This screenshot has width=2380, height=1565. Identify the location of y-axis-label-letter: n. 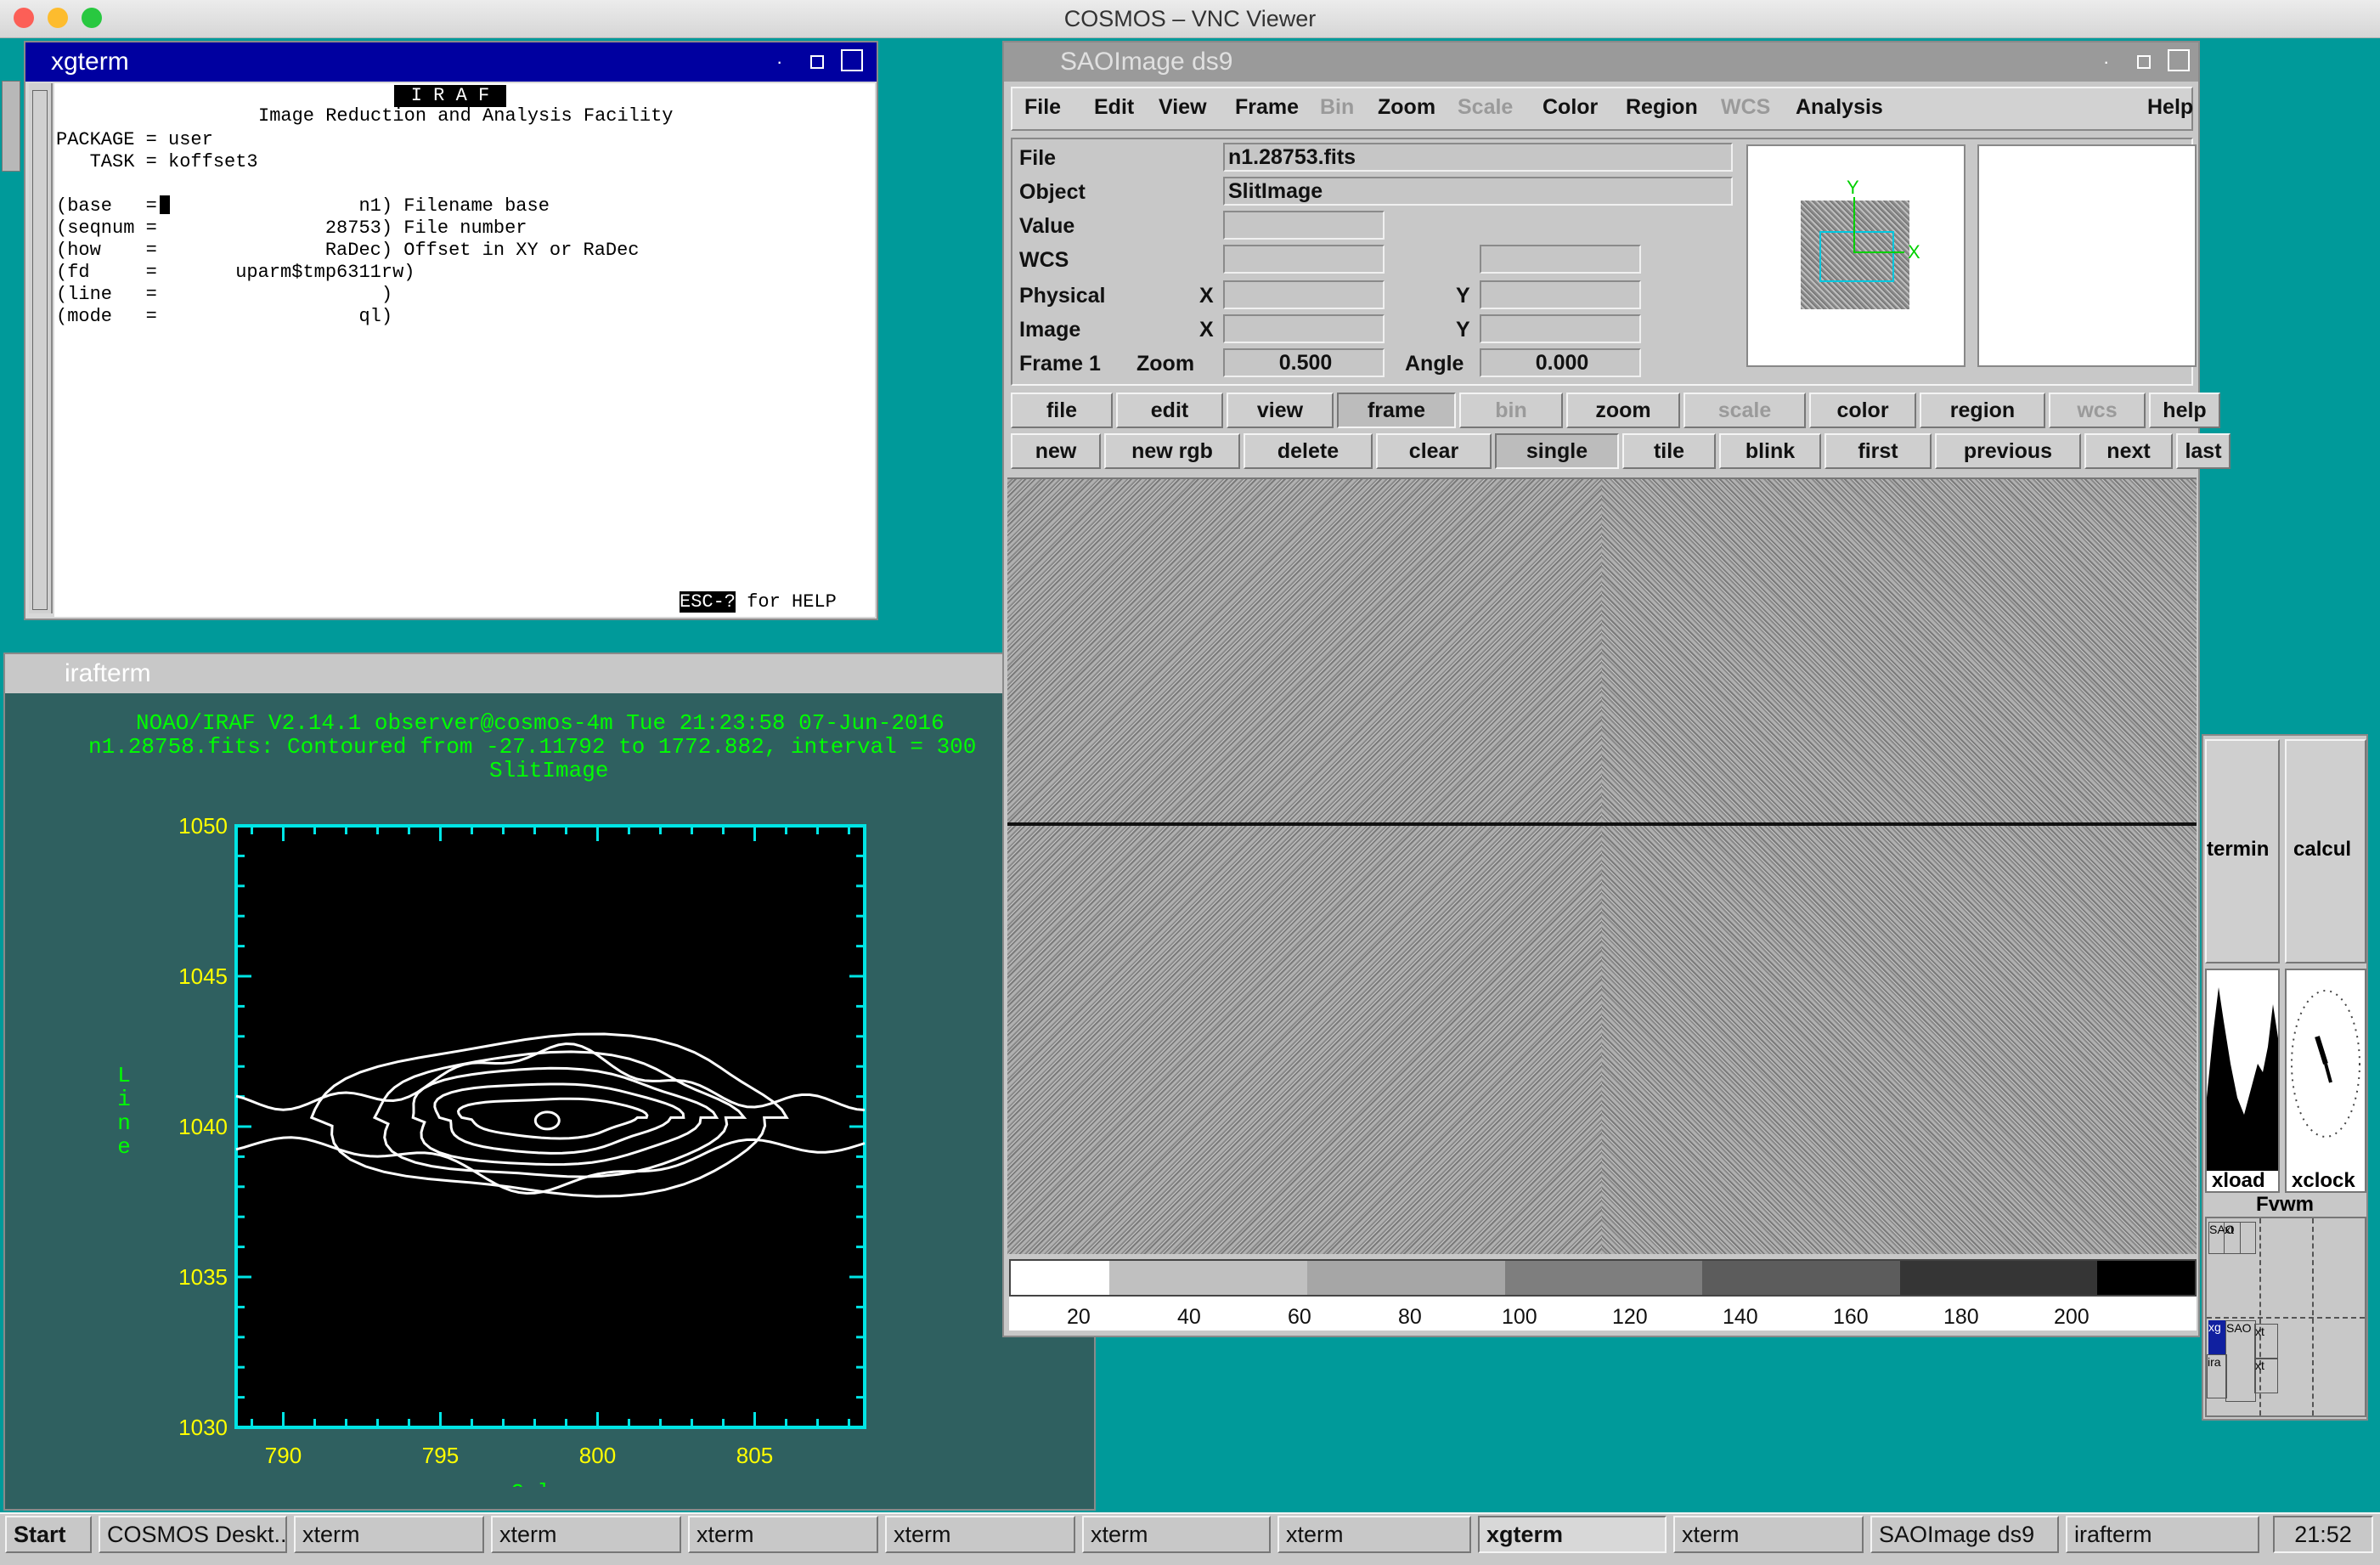
(124, 1123).